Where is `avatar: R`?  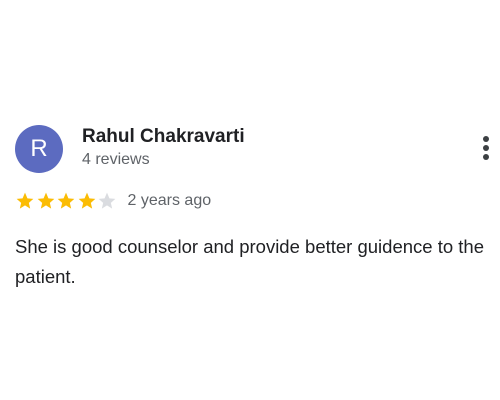
avatar: R is located at coordinates (39, 149).